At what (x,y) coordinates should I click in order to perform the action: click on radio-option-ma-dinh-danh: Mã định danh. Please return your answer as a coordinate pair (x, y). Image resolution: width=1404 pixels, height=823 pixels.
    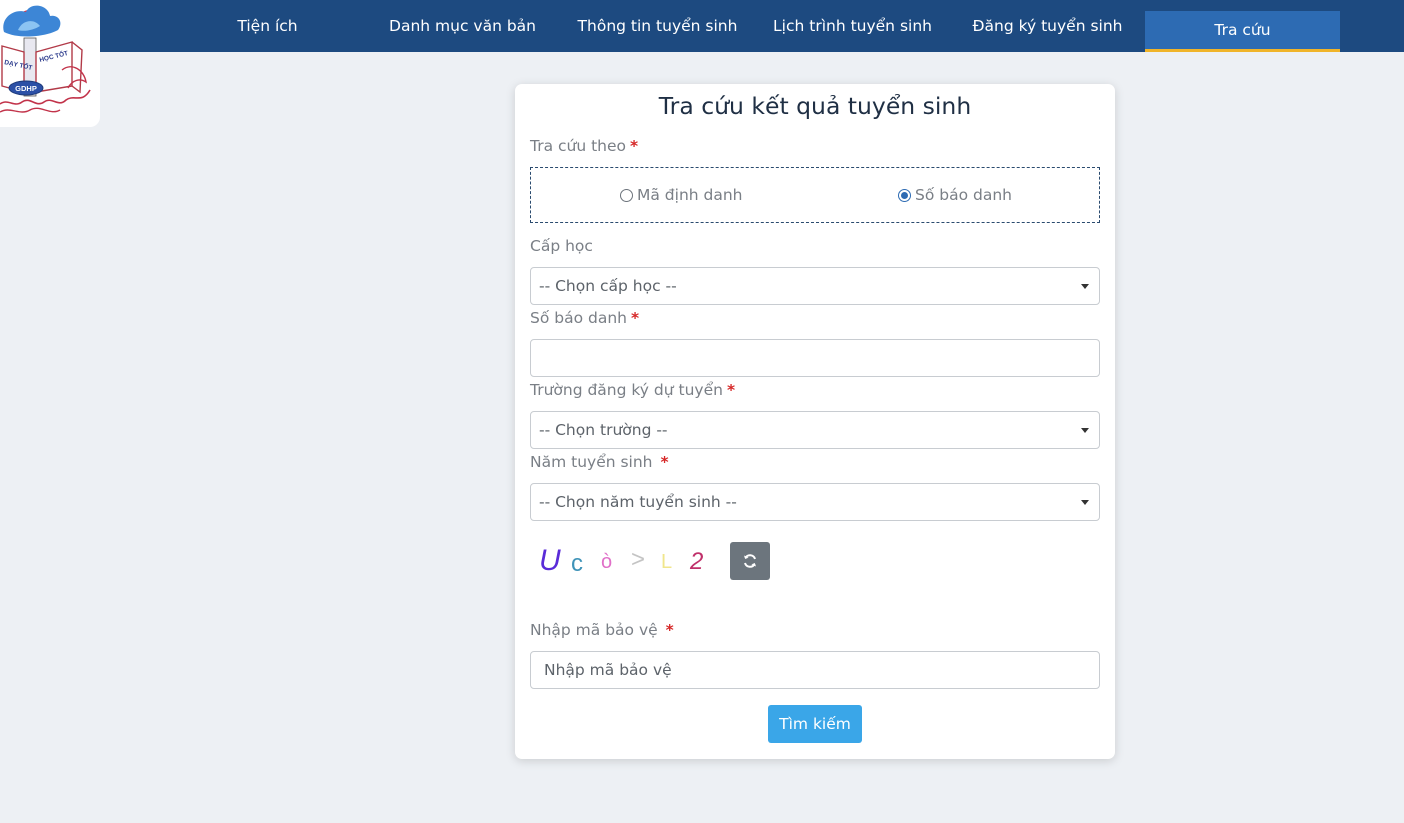
    Looking at the image, I should click on (681, 195).